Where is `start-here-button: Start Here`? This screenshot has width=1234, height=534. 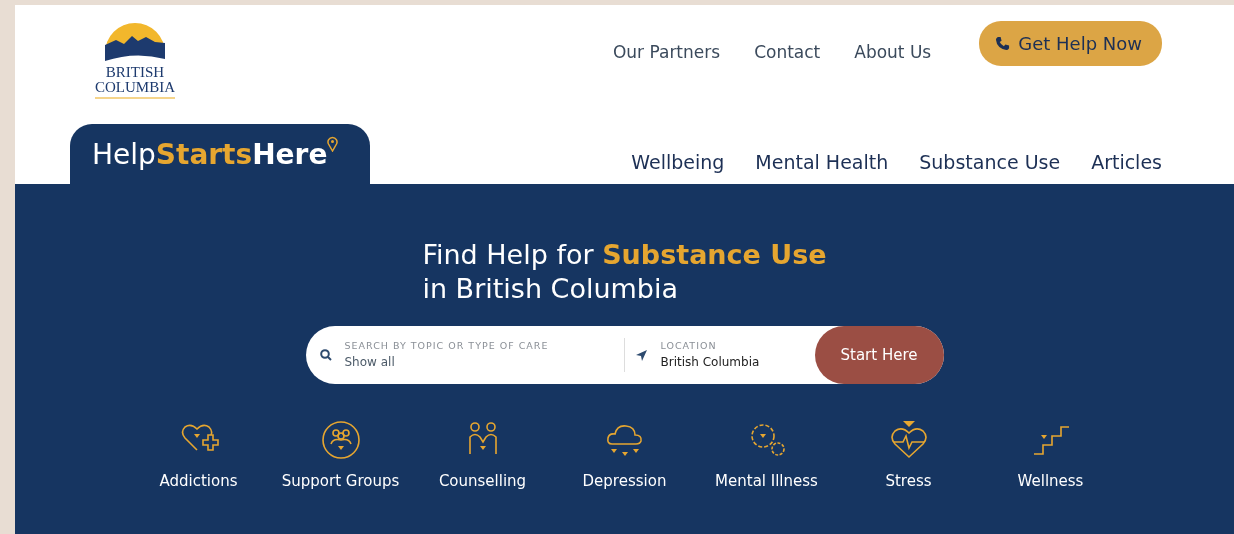
start-here-button: Start Here is located at coordinates (879, 355).